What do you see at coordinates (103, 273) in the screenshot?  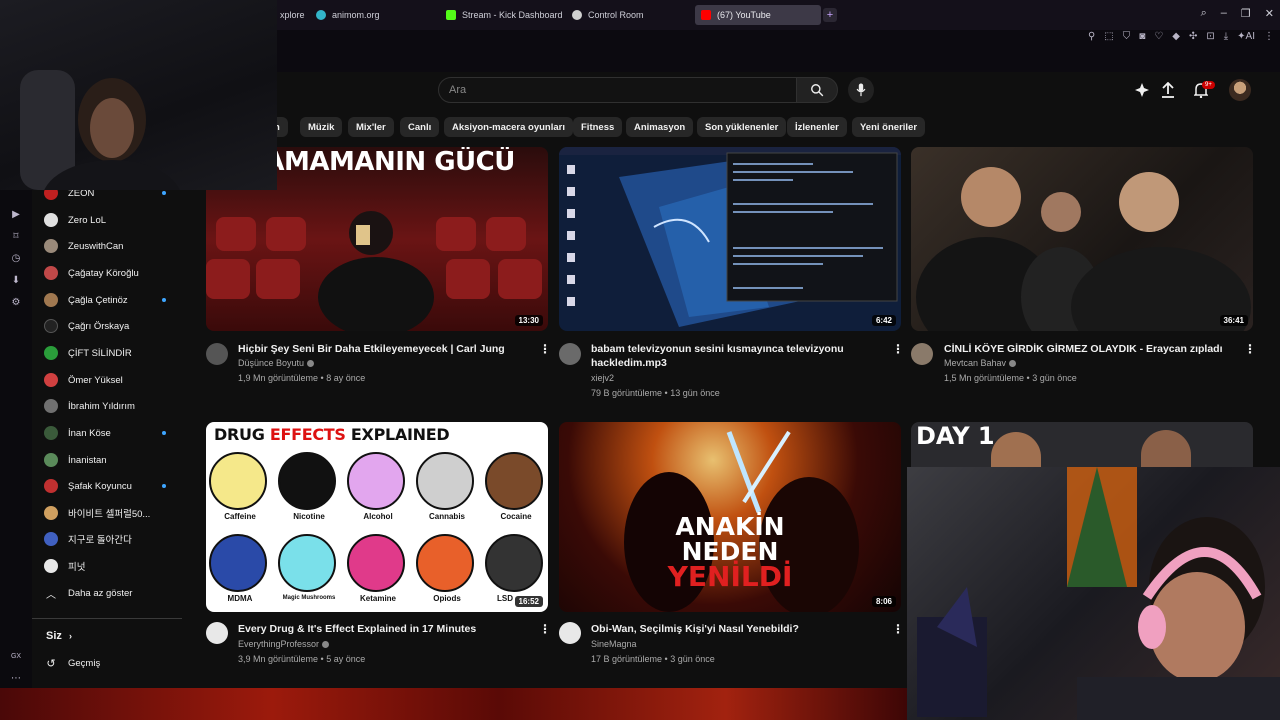 I see `sub-name: Çağatay Köroğlu` at bounding box center [103, 273].